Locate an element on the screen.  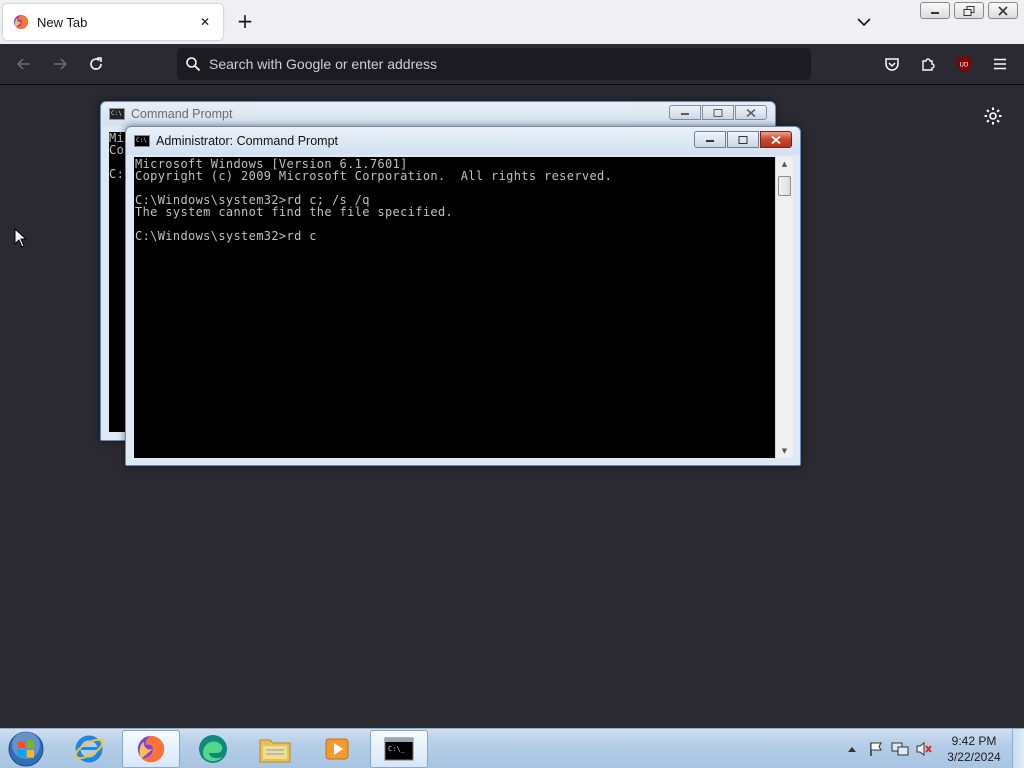
media-player-icon is located at coordinates (337, 749).